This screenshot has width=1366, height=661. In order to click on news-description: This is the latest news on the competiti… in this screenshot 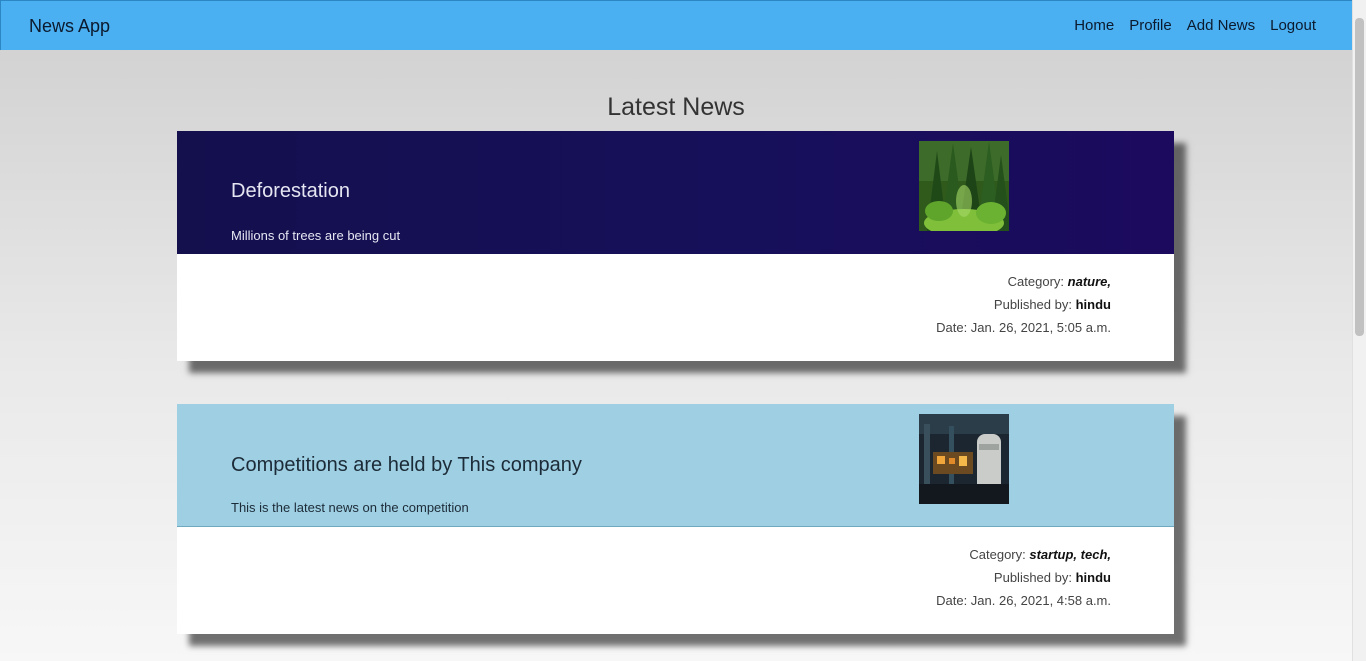, I will do `click(350, 507)`.